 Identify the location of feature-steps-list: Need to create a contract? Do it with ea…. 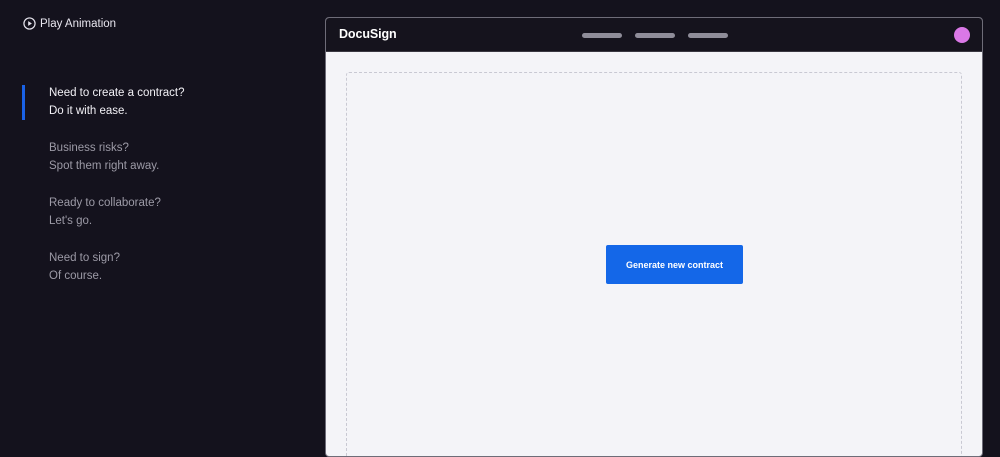
(157, 194).